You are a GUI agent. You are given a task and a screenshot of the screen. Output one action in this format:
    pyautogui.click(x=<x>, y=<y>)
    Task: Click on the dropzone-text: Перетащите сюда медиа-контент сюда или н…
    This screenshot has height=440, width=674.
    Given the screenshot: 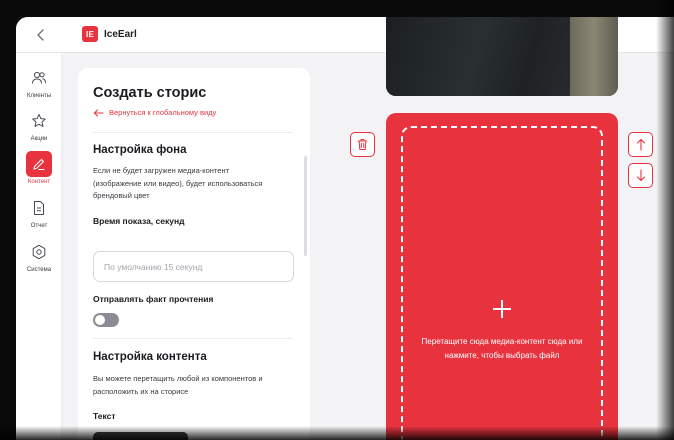 What is the action you would take?
    pyautogui.click(x=502, y=348)
    